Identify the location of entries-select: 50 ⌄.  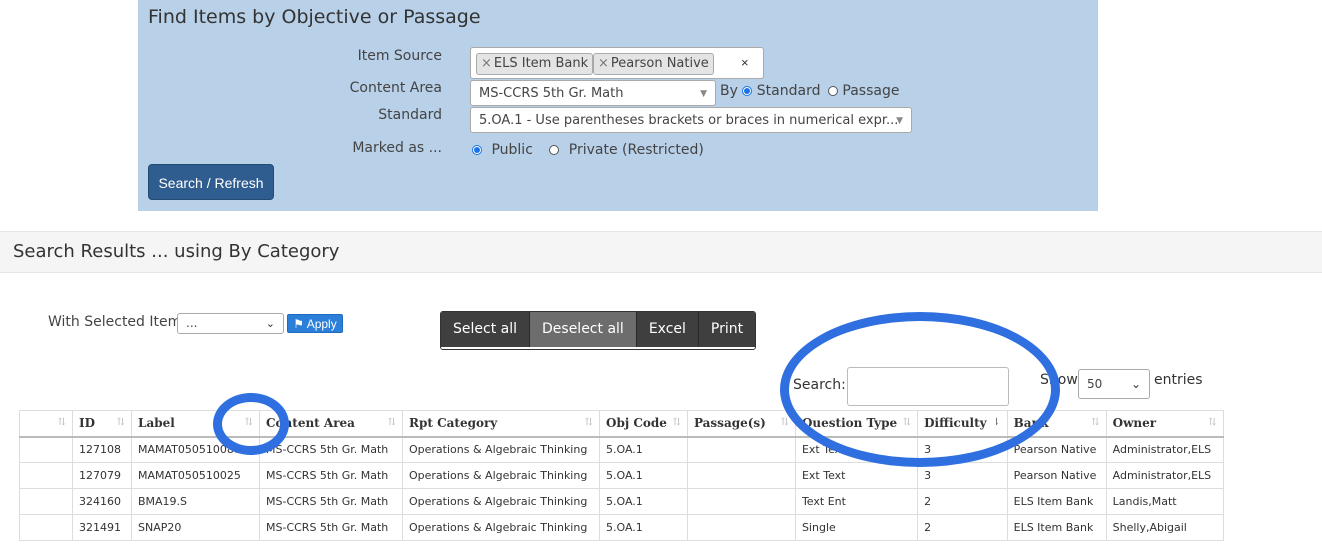
(1114, 384).